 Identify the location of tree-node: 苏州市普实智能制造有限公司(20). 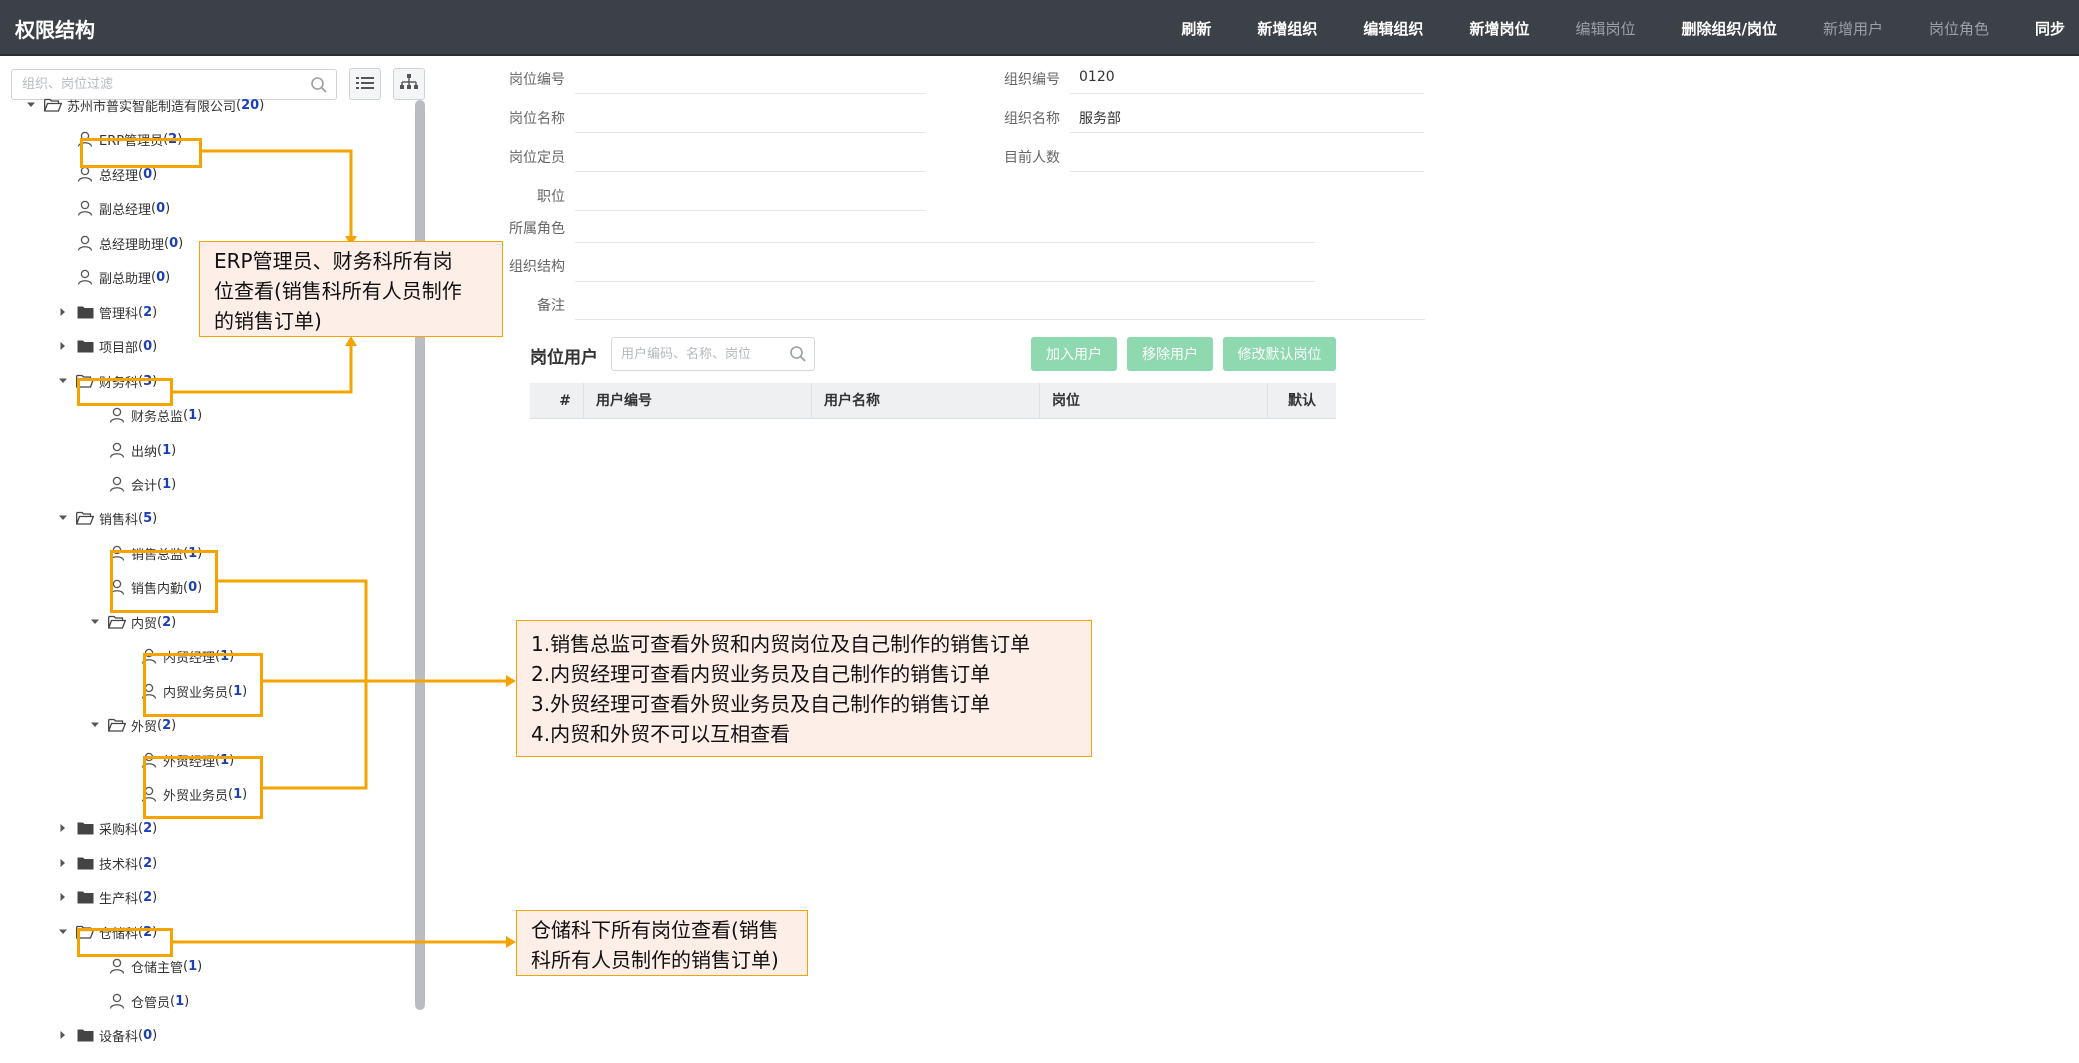
(144, 105).